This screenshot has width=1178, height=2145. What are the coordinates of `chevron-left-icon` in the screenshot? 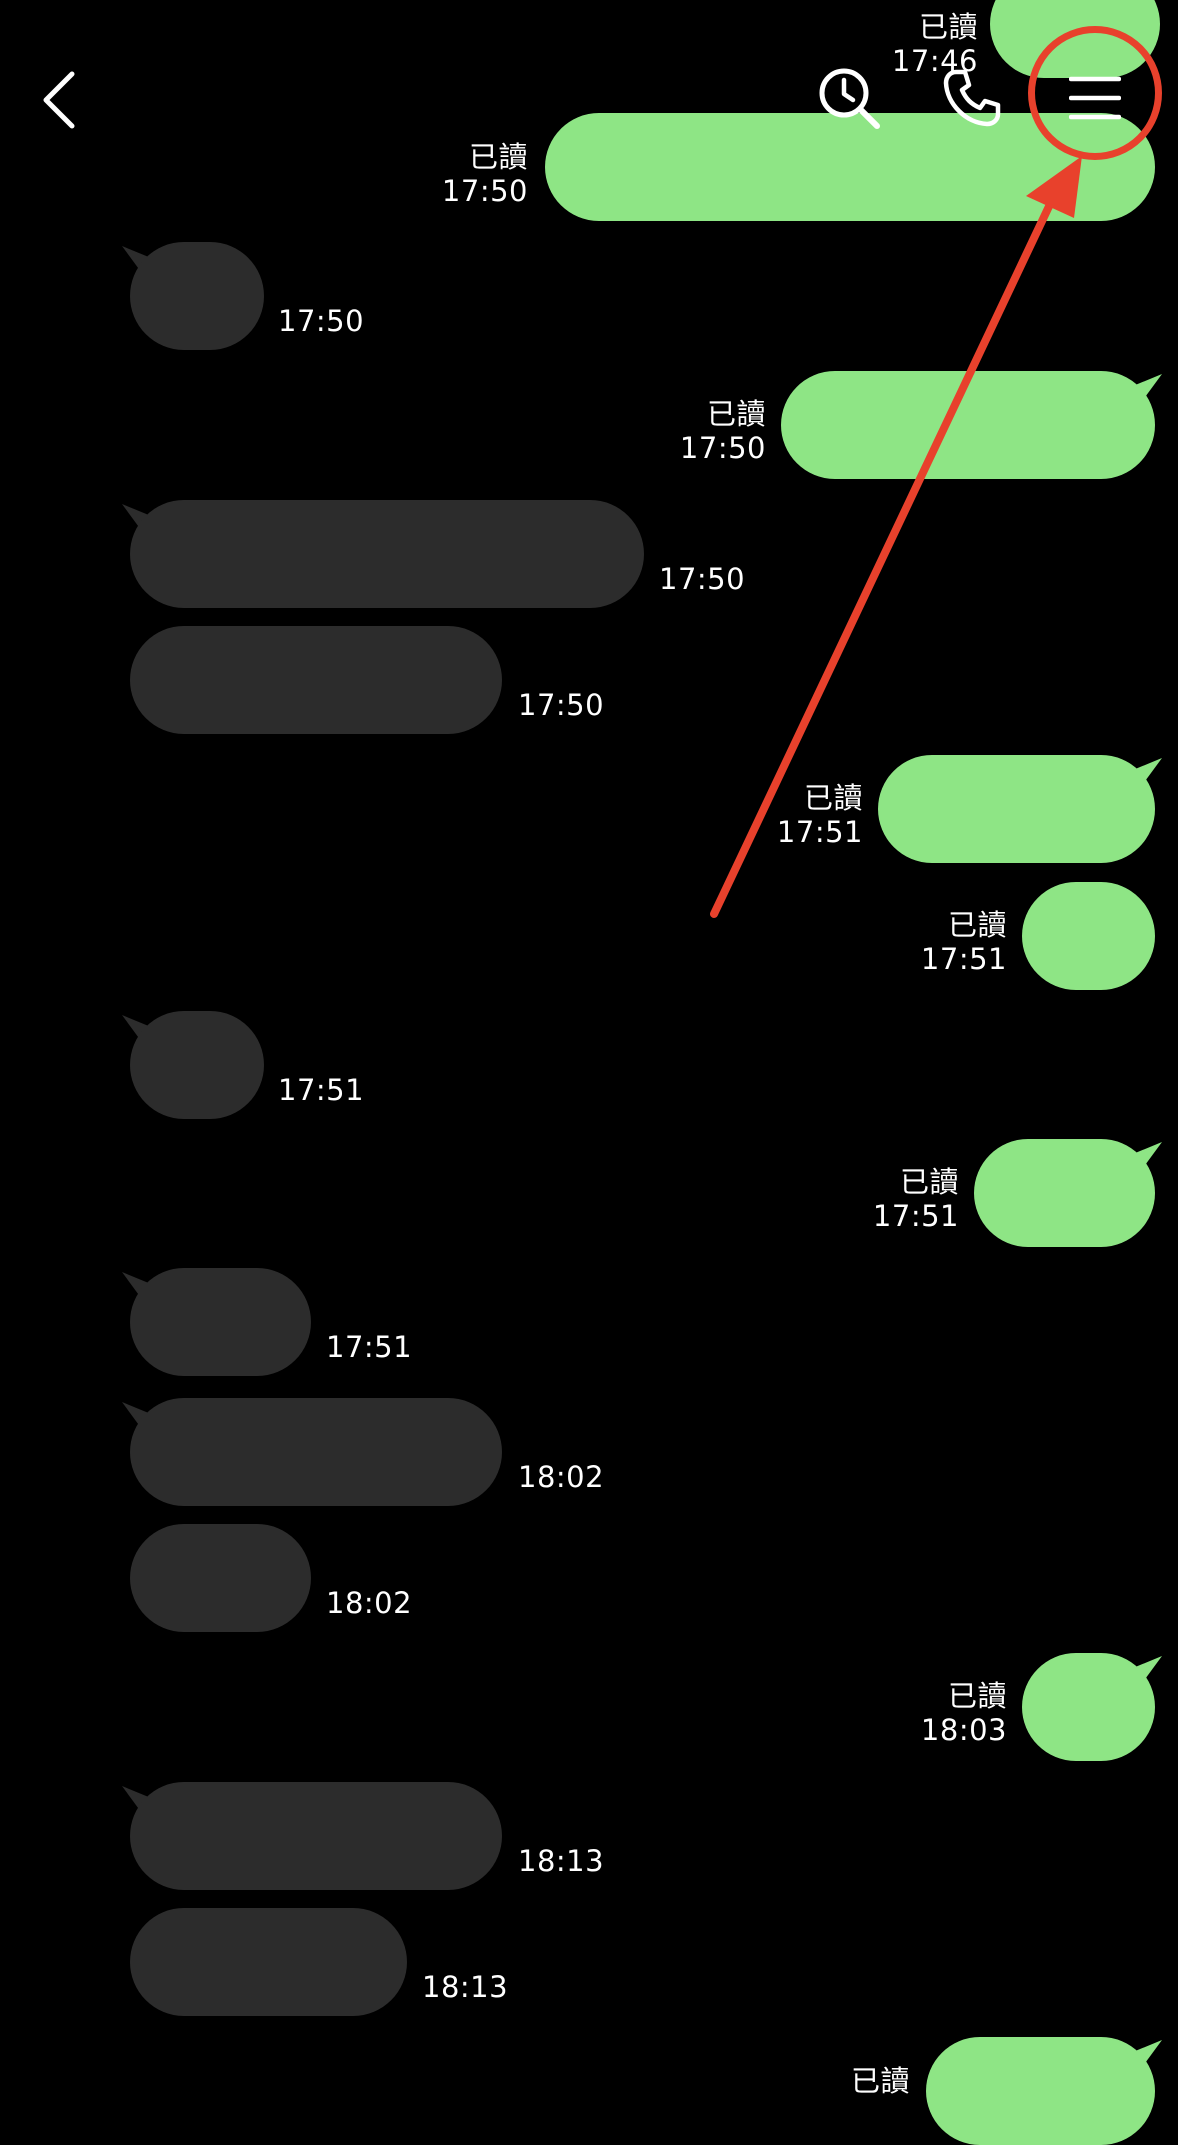 It's located at (59, 100).